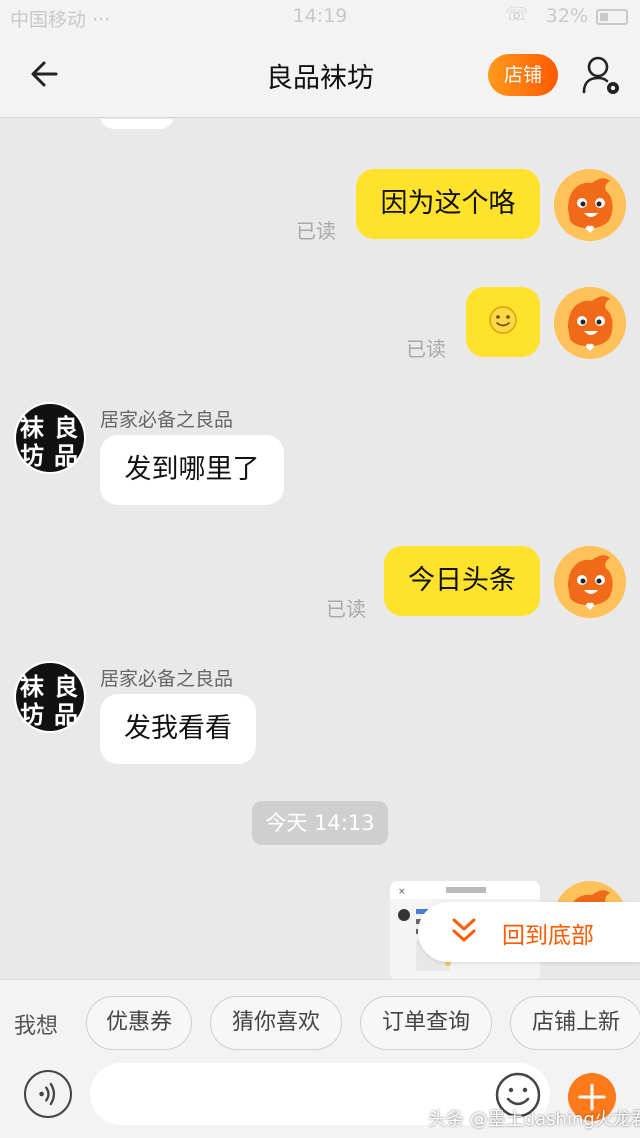  Describe the element at coordinates (36, 1026) in the screenshot. I see `quick-actions-label: 我想` at that location.